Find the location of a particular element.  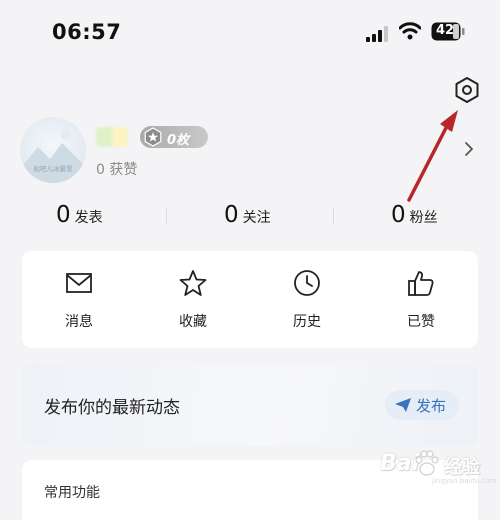

settings-button is located at coordinates (467, 90).